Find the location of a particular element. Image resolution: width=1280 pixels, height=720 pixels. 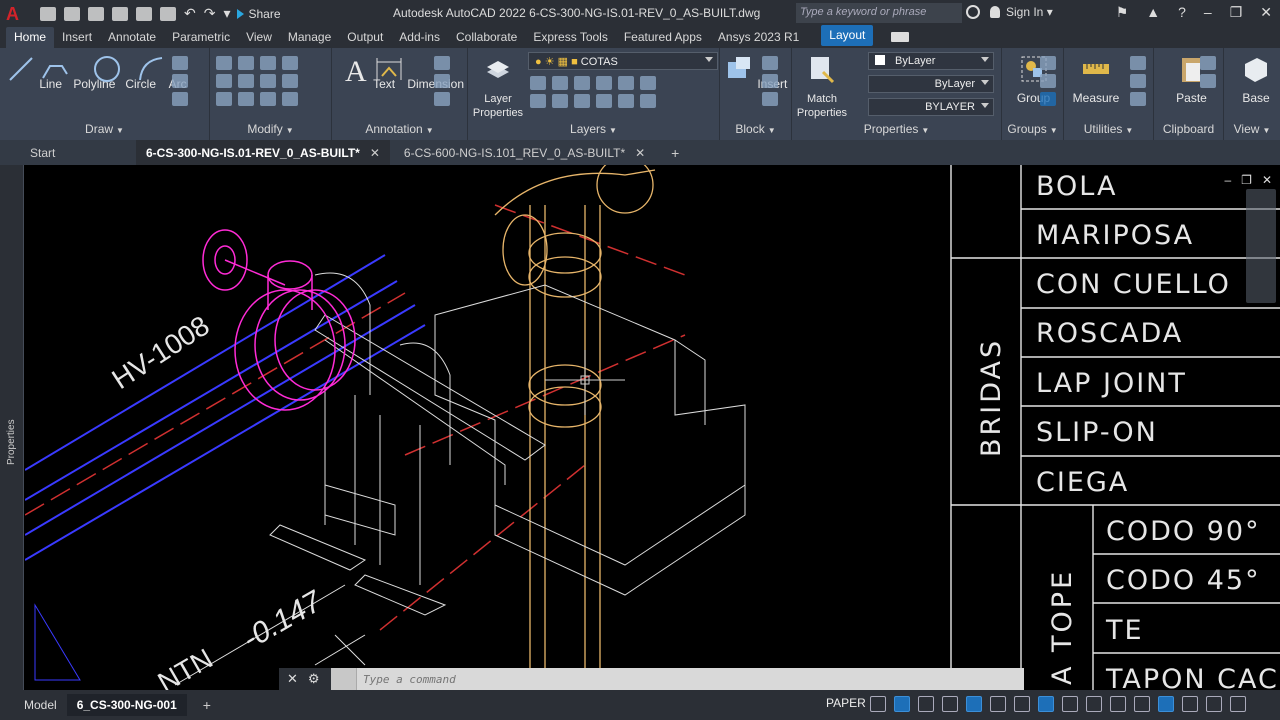

base-button: Base is located at coordinates (1256, 79).